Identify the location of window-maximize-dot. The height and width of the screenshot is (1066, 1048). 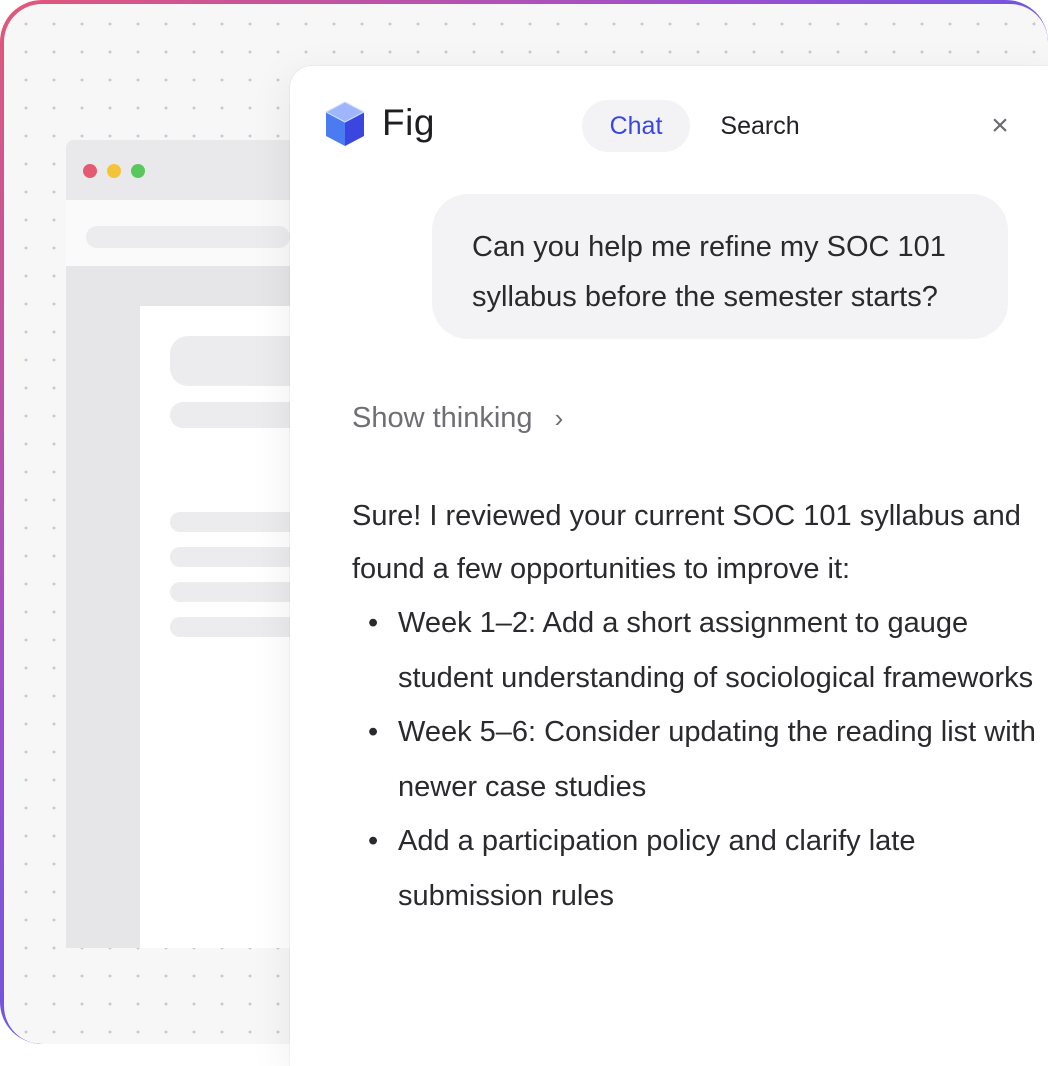
(138, 171).